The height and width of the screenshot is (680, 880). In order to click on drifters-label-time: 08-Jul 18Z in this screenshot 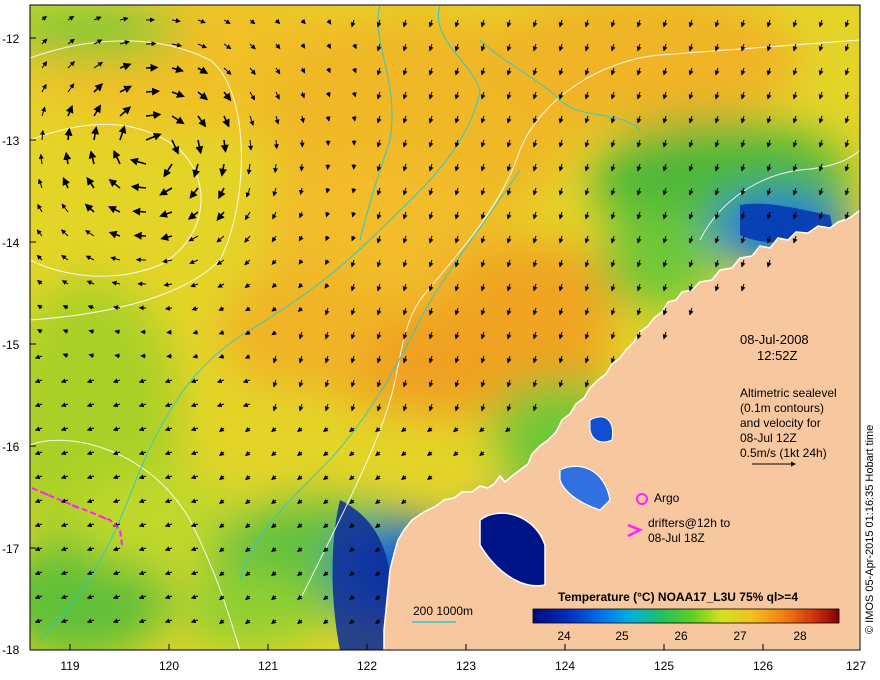, I will do `click(676, 538)`.